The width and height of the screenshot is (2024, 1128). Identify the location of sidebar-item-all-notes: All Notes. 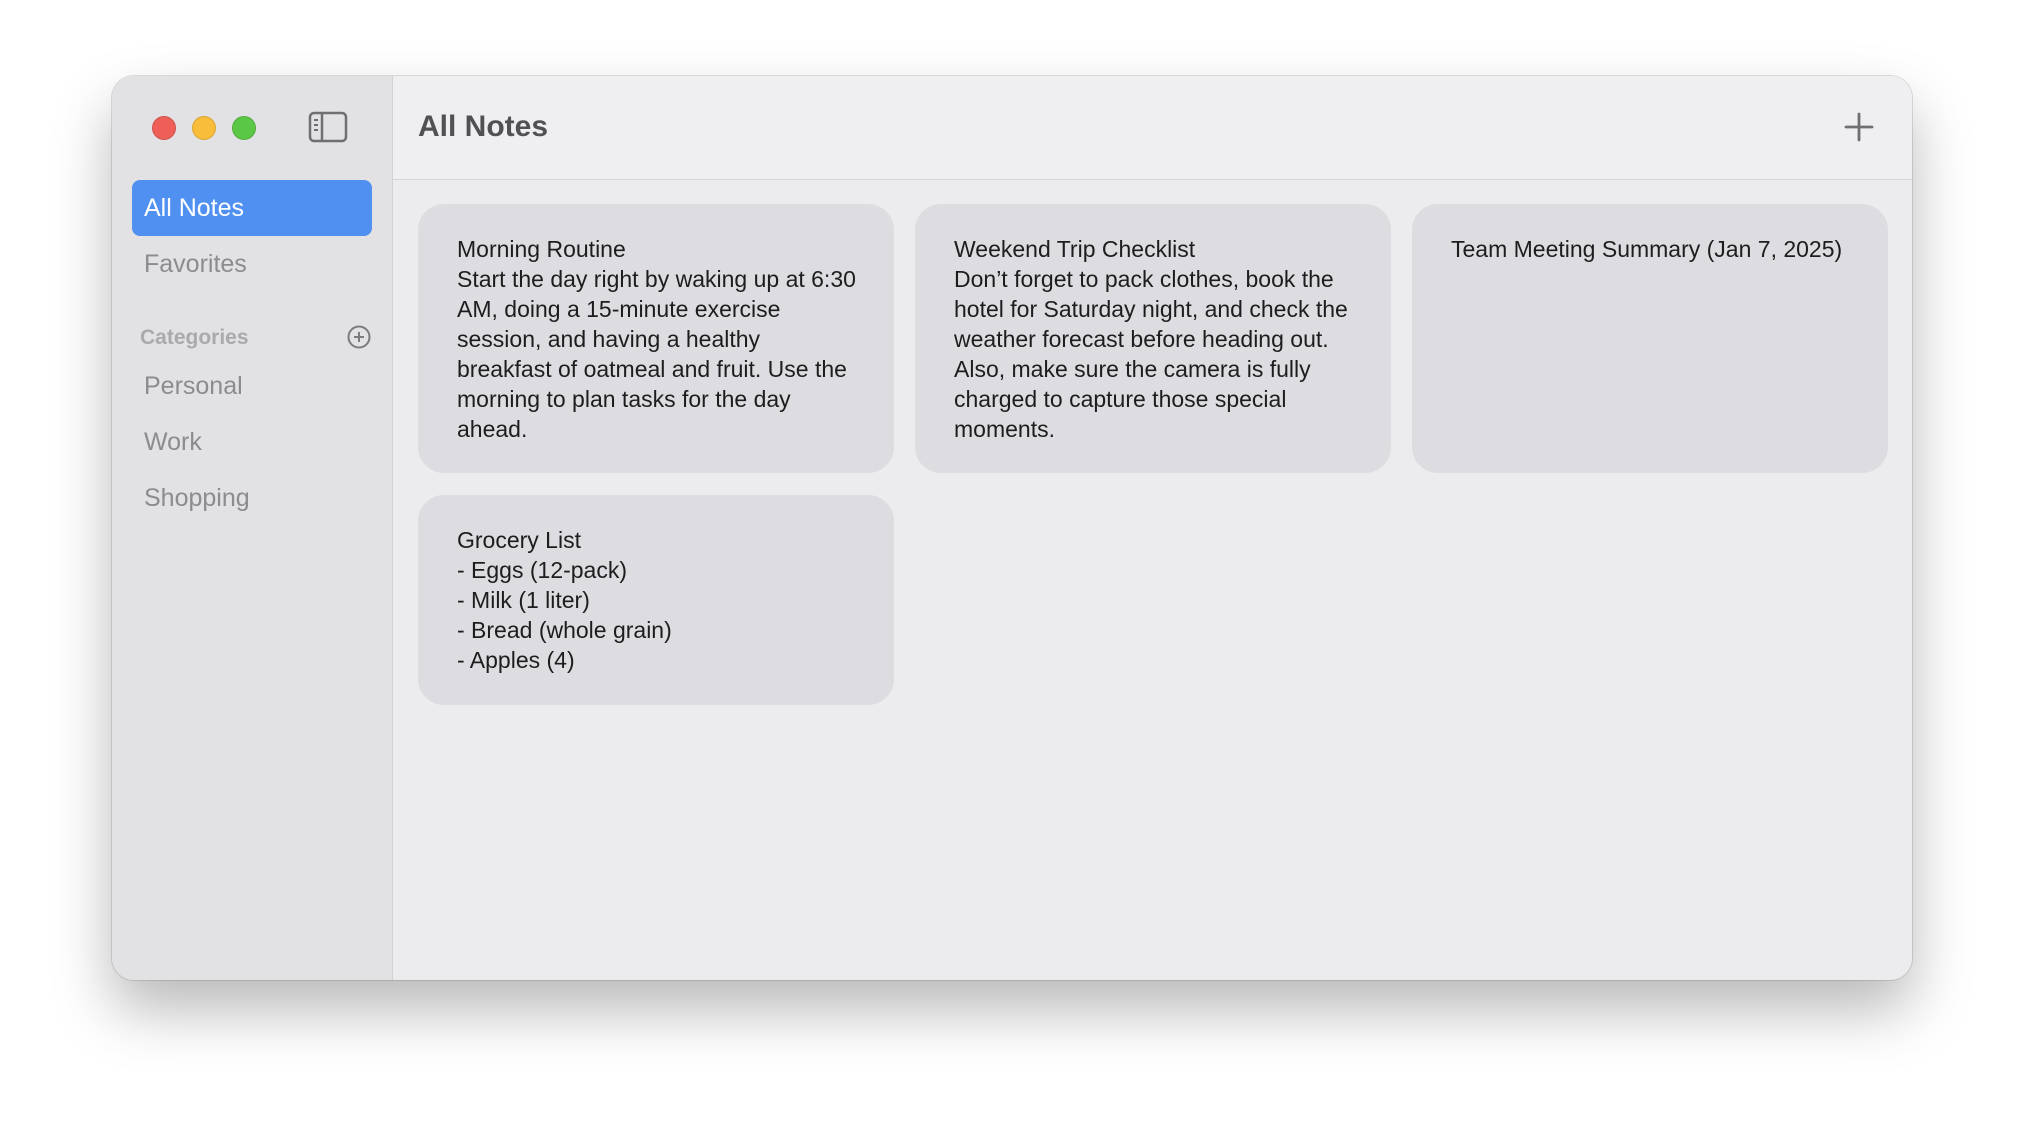
(252, 208).